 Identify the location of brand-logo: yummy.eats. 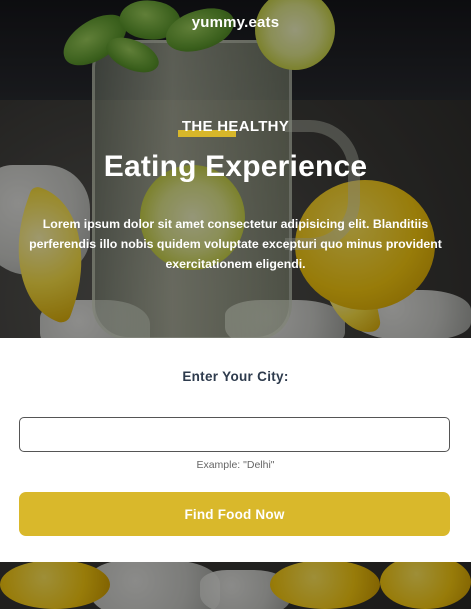
(235, 22).